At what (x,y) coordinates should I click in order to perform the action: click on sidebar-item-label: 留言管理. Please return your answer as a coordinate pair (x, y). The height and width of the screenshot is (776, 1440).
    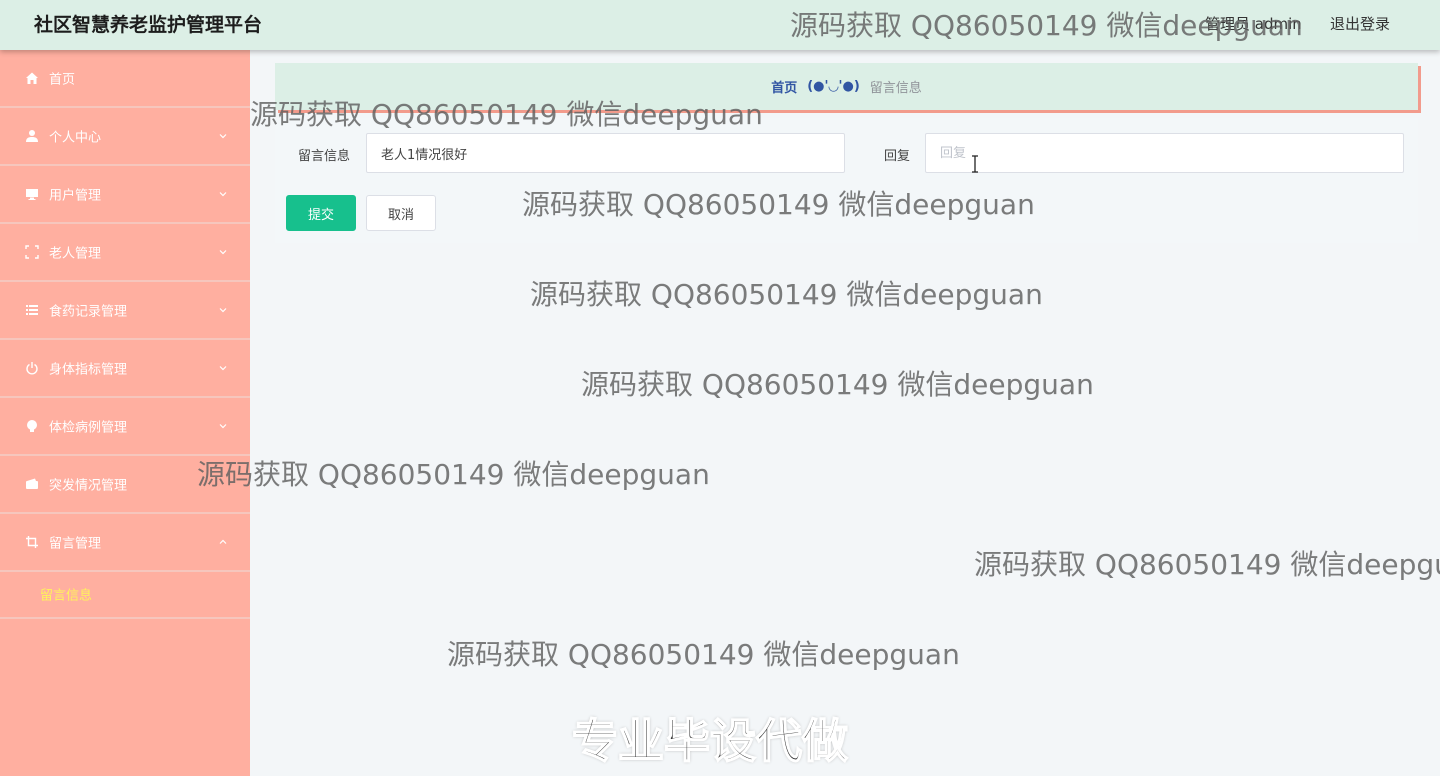
    Looking at the image, I should click on (75, 544).